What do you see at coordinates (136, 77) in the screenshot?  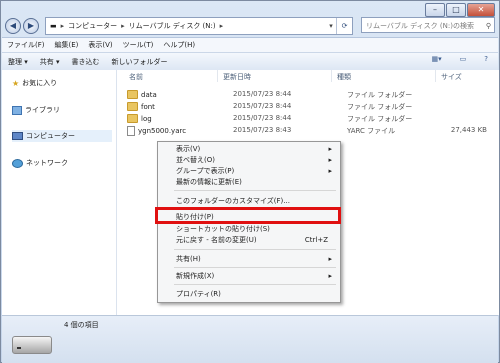 I see `column-header-name: 名前` at bounding box center [136, 77].